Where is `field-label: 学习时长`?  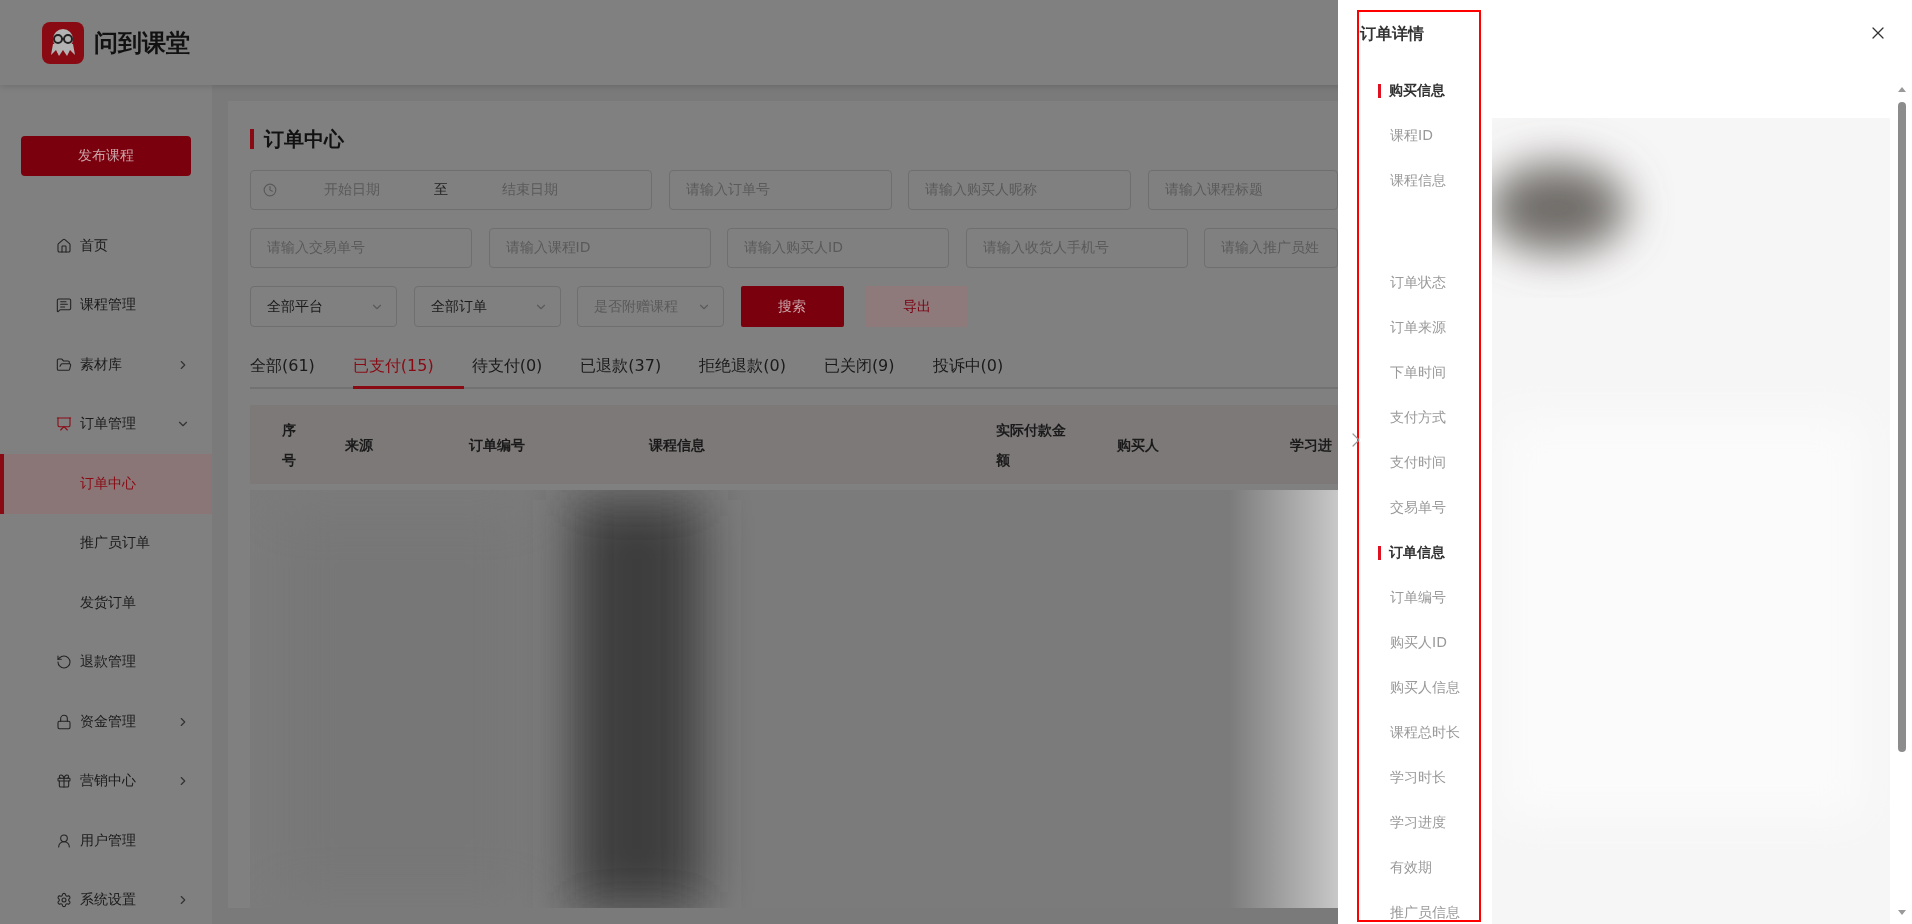
field-label: 学习时长 is located at coordinates (1418, 777).